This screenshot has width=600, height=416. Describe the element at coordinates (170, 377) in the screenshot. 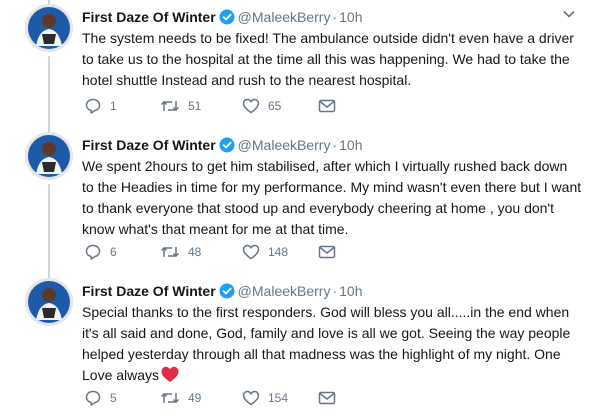

I see `red-heart-emoji-icon` at that location.